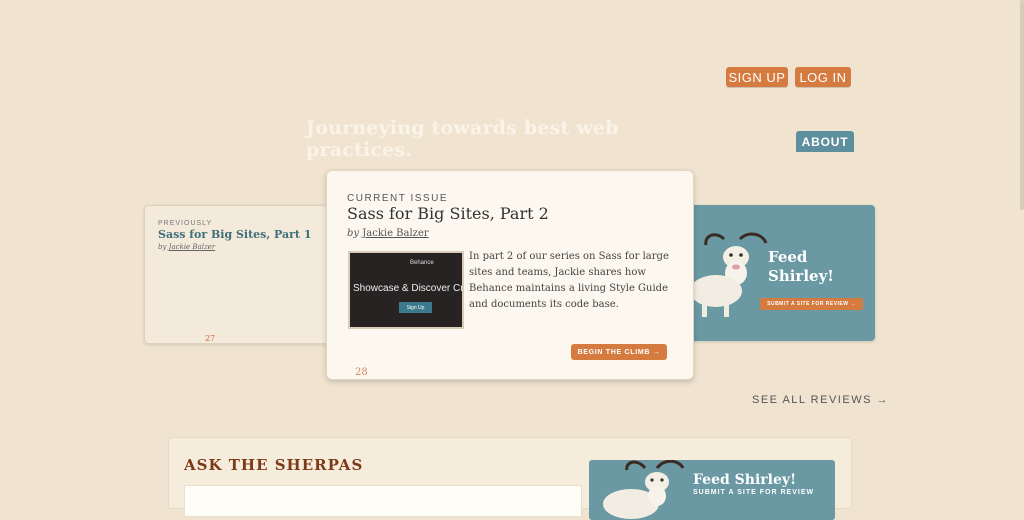 This screenshot has height=520, width=1024. What do you see at coordinates (448, 213) in the screenshot?
I see `current-issue-title: Sass for Big Sites, Part 2` at bounding box center [448, 213].